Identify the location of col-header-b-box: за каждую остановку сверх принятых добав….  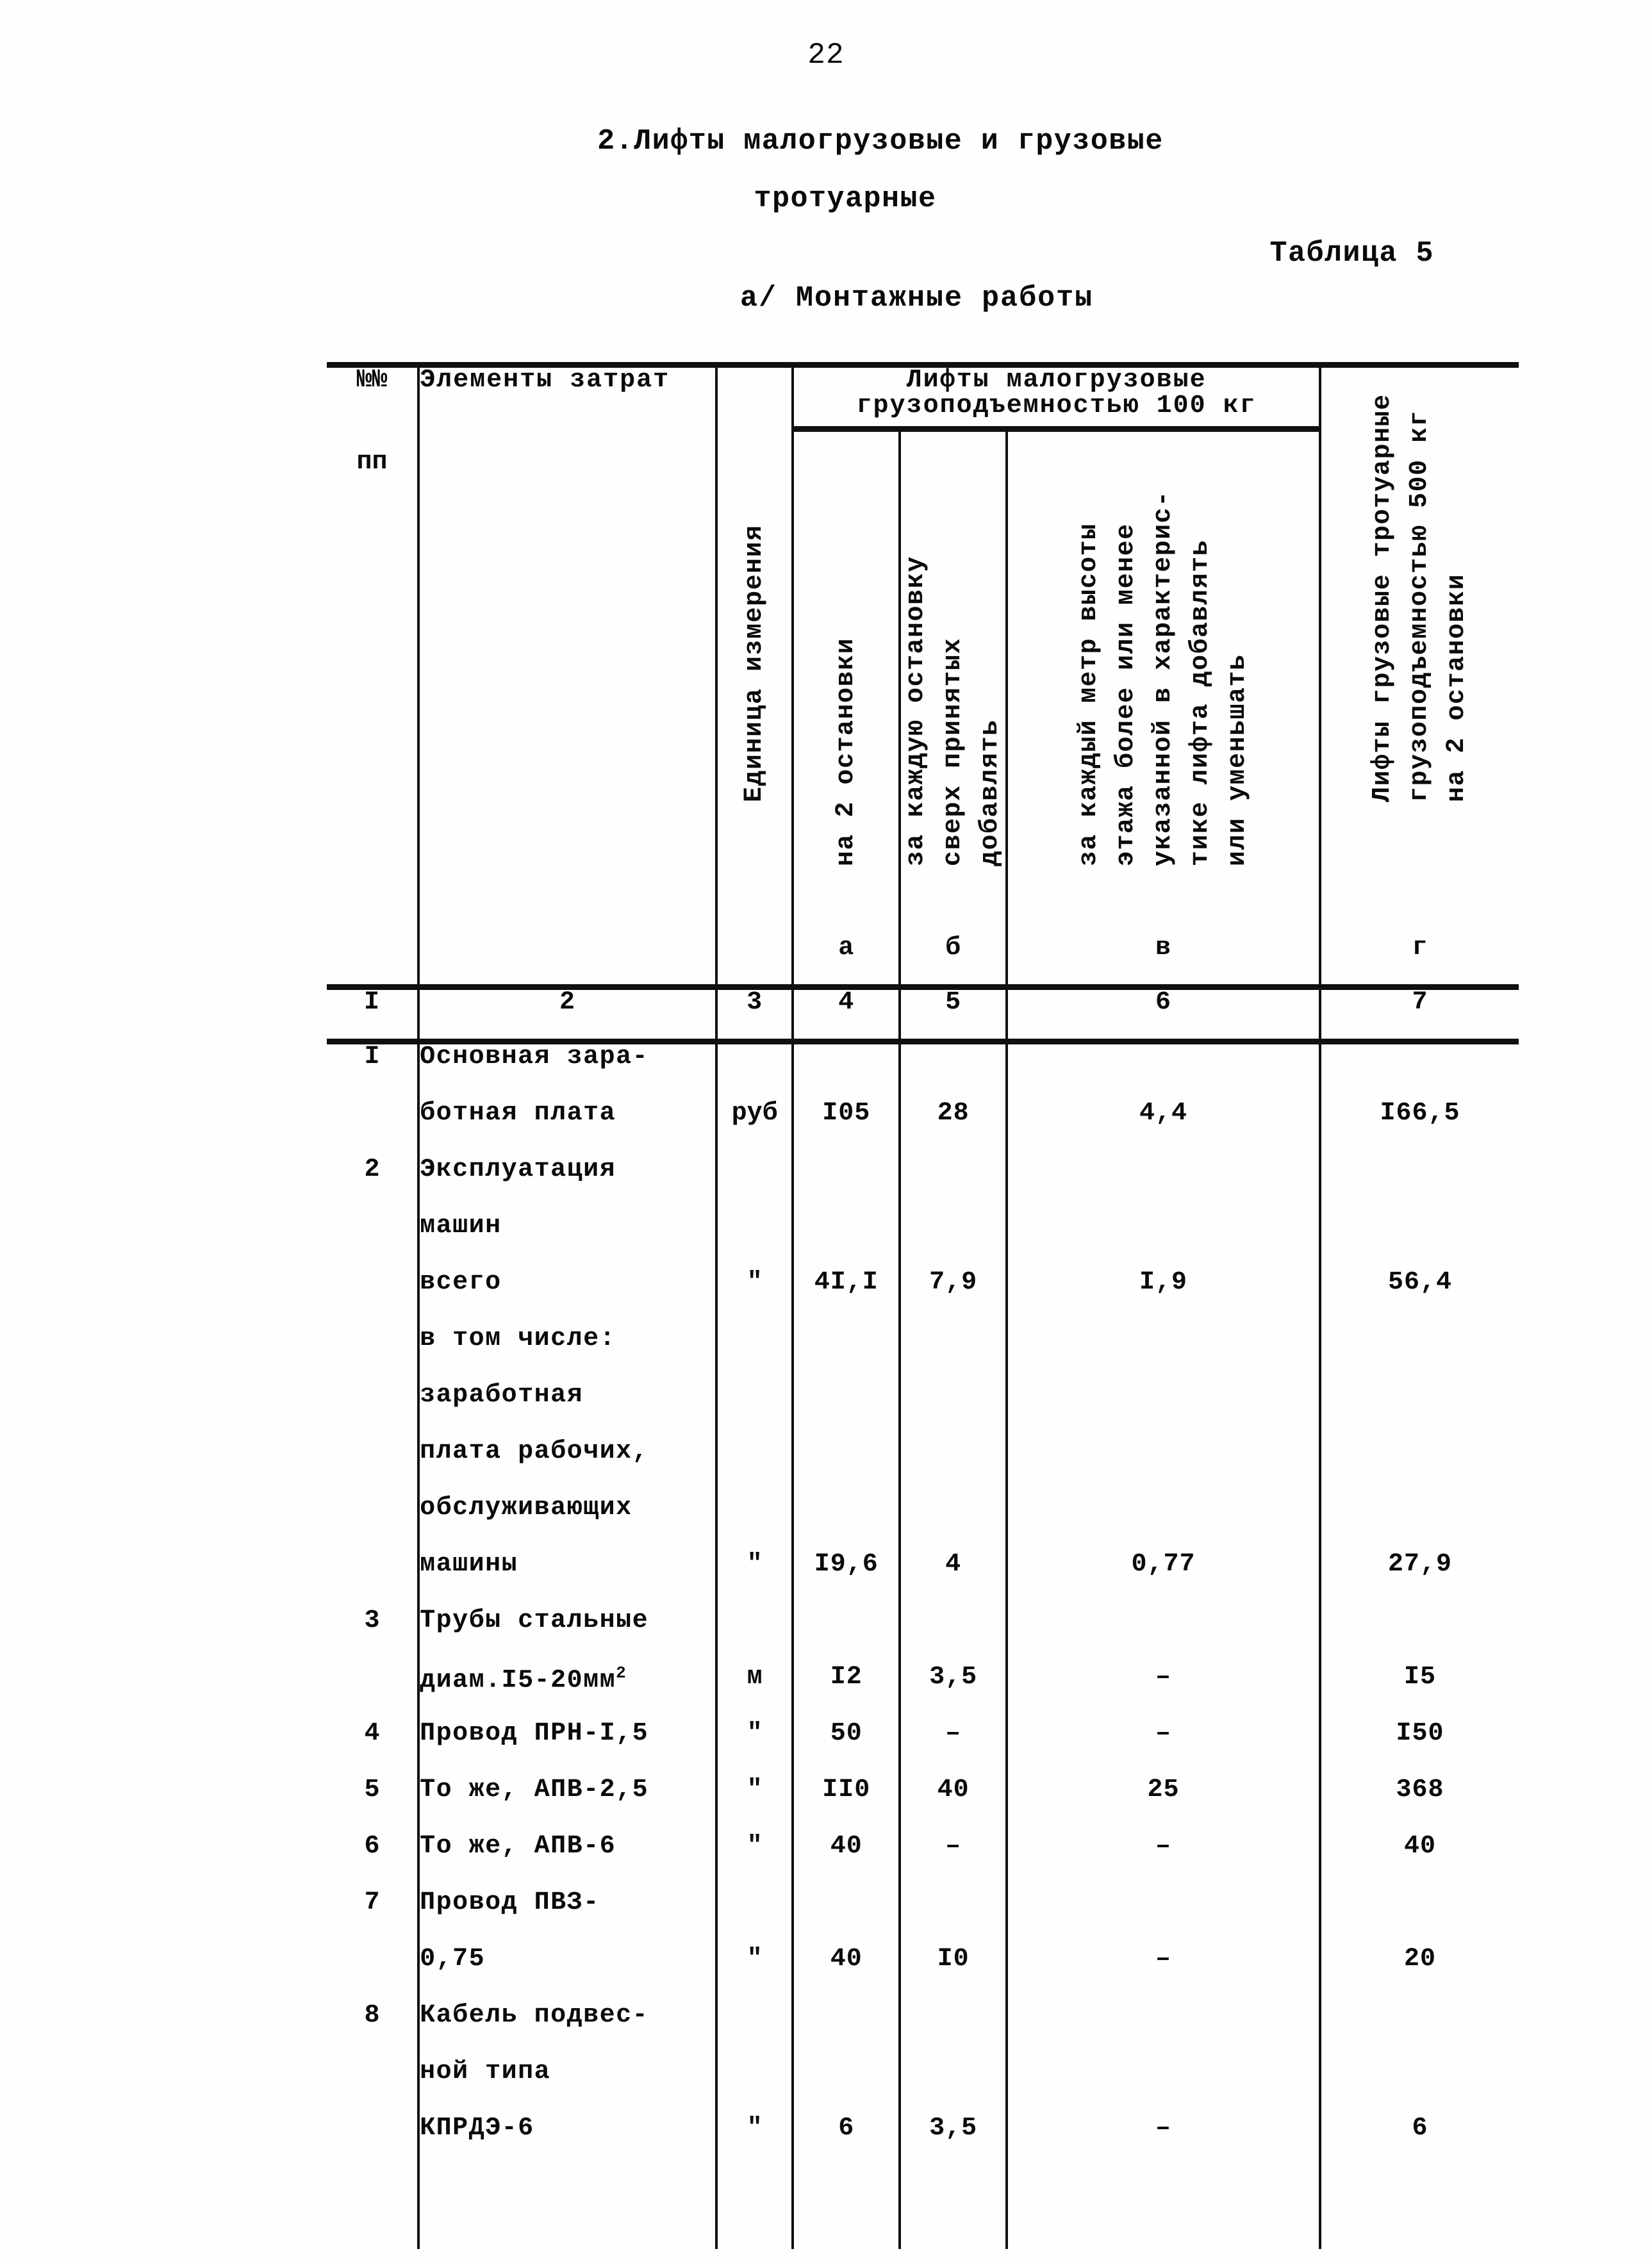
(953, 655).